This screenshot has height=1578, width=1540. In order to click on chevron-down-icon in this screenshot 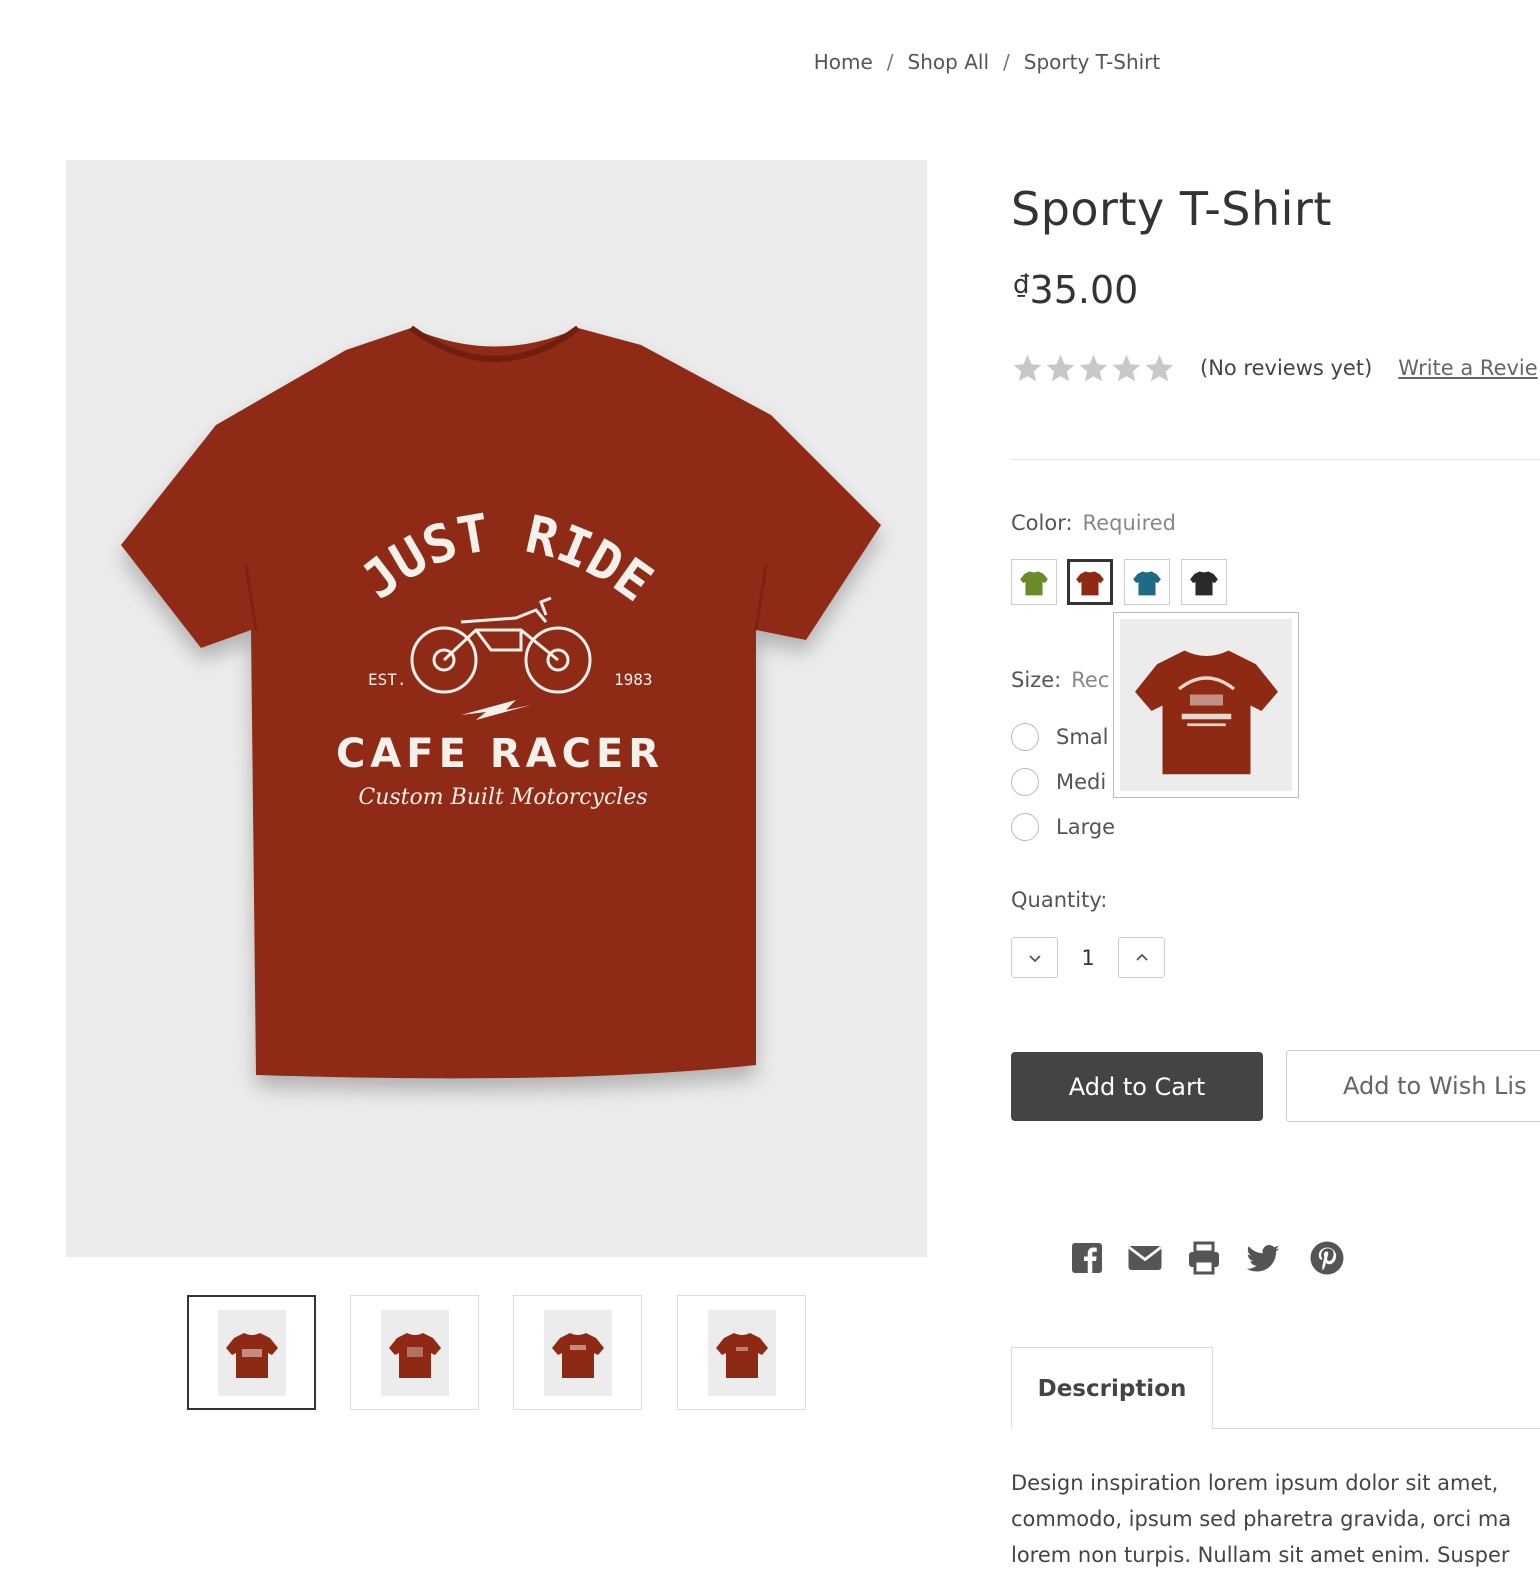, I will do `click(1034, 958)`.